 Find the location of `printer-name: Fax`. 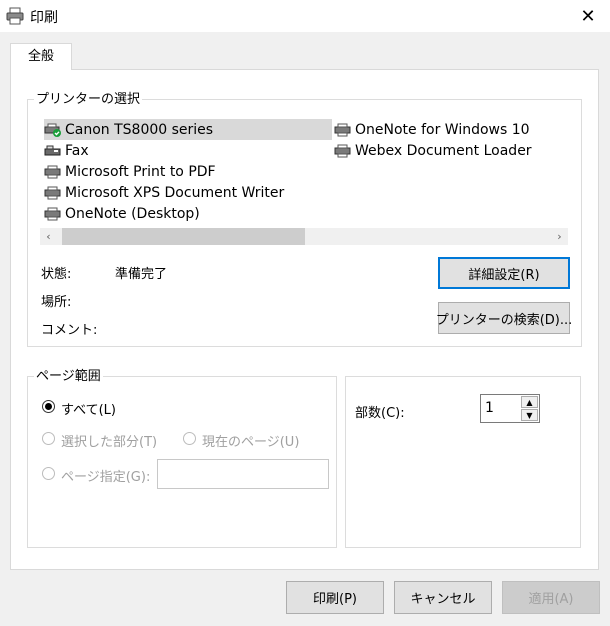

printer-name: Fax is located at coordinates (77, 150).